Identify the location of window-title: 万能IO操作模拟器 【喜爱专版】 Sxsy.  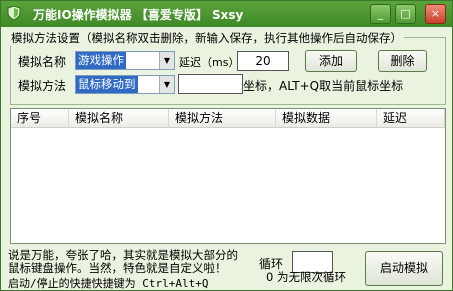
(138, 15).